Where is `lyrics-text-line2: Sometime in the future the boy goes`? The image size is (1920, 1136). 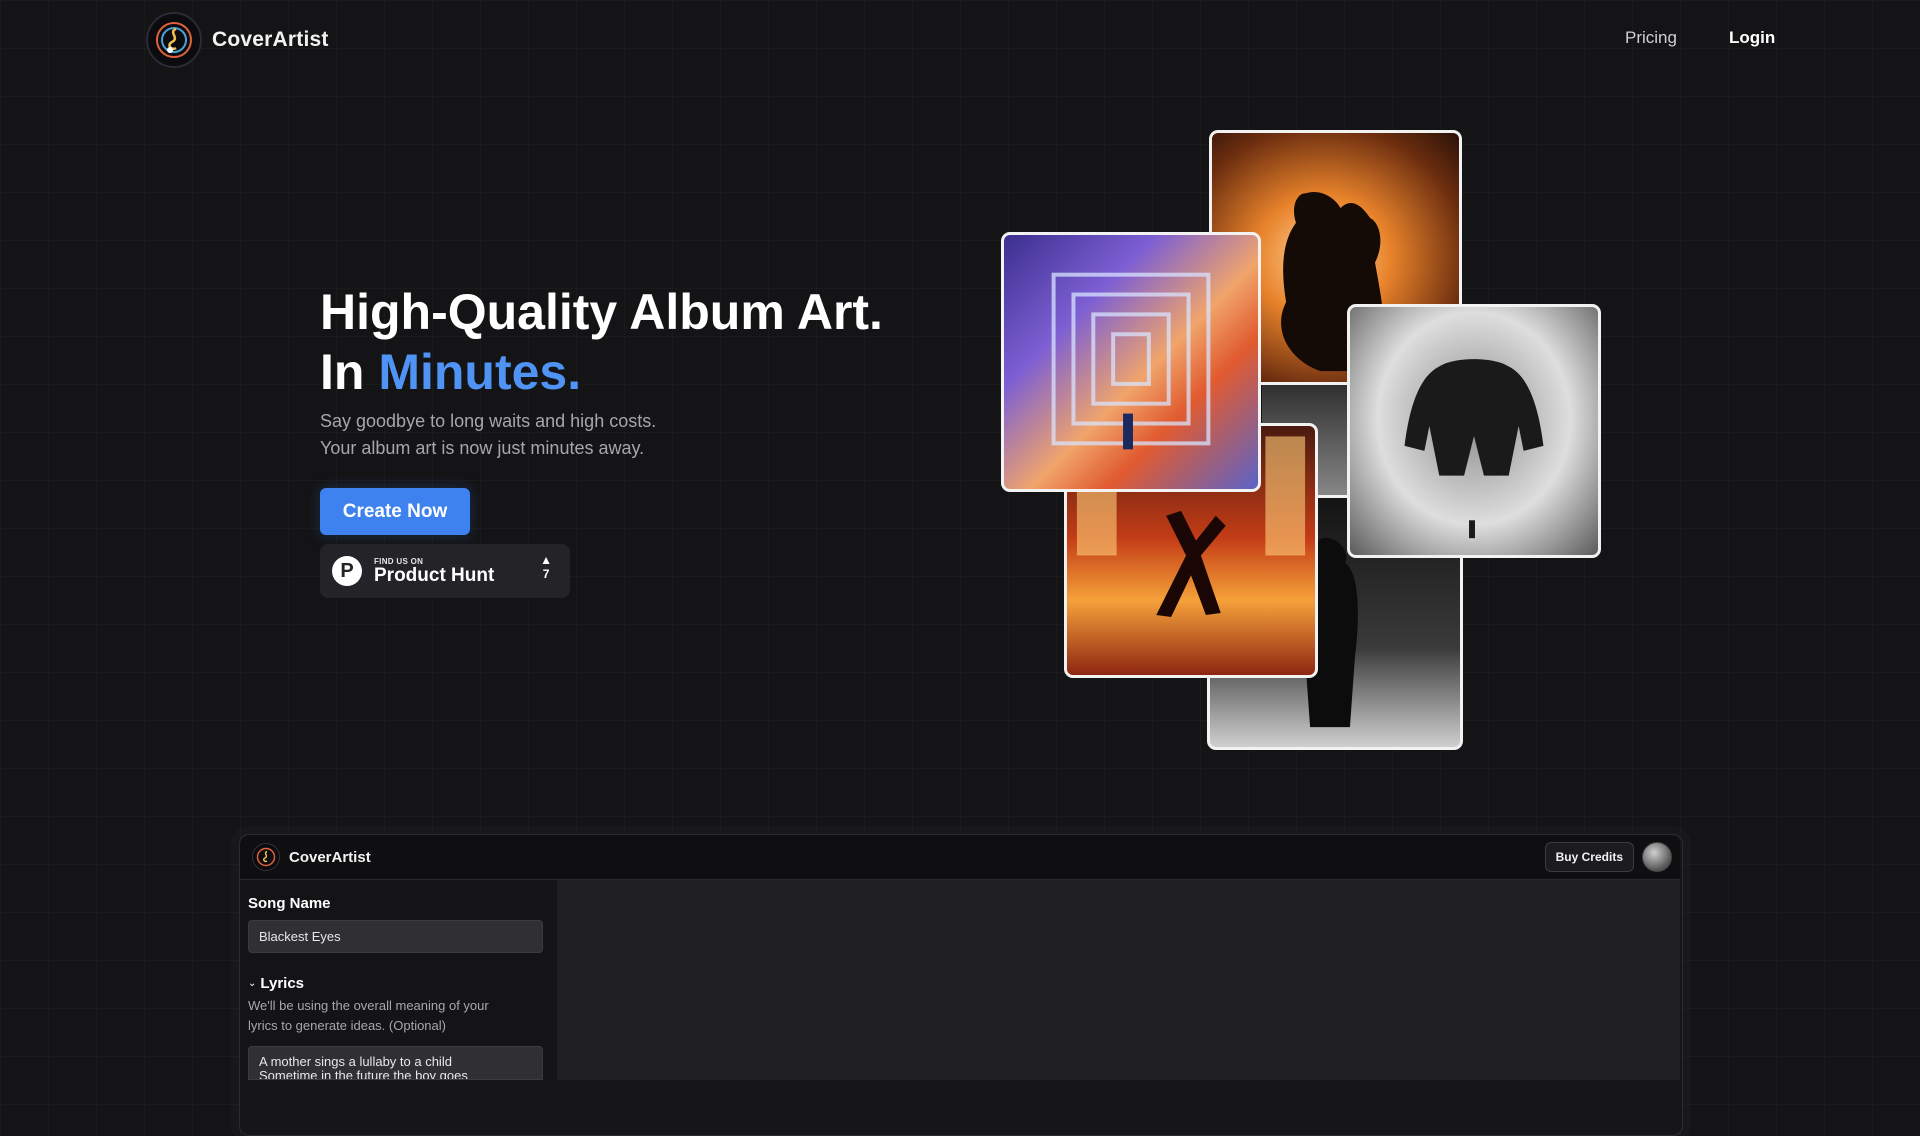 lyrics-text-line2: Sometime in the future the boy goes is located at coordinates (363, 1074).